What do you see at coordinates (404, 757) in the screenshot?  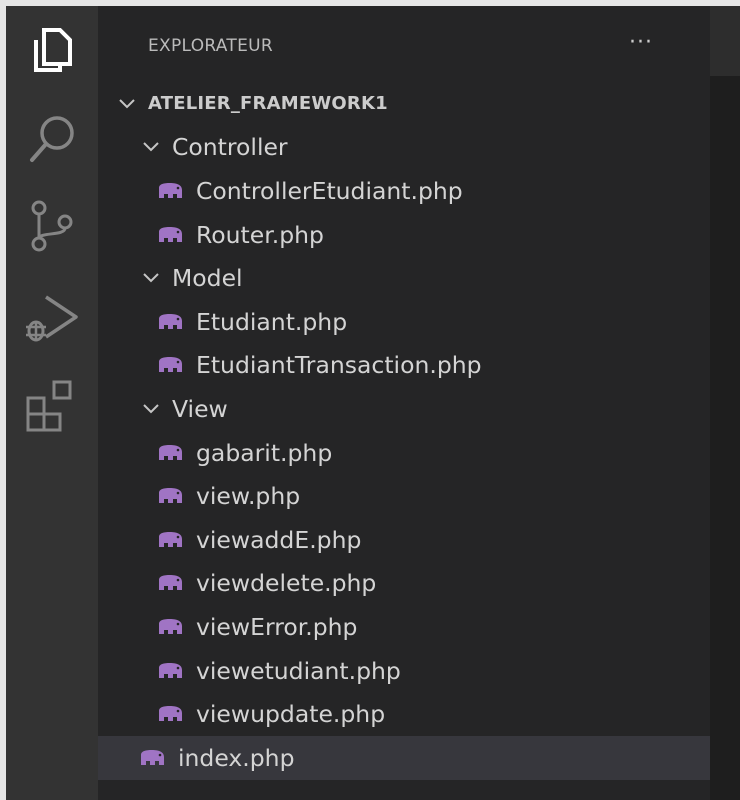 I see `tree-file: index.php` at bounding box center [404, 757].